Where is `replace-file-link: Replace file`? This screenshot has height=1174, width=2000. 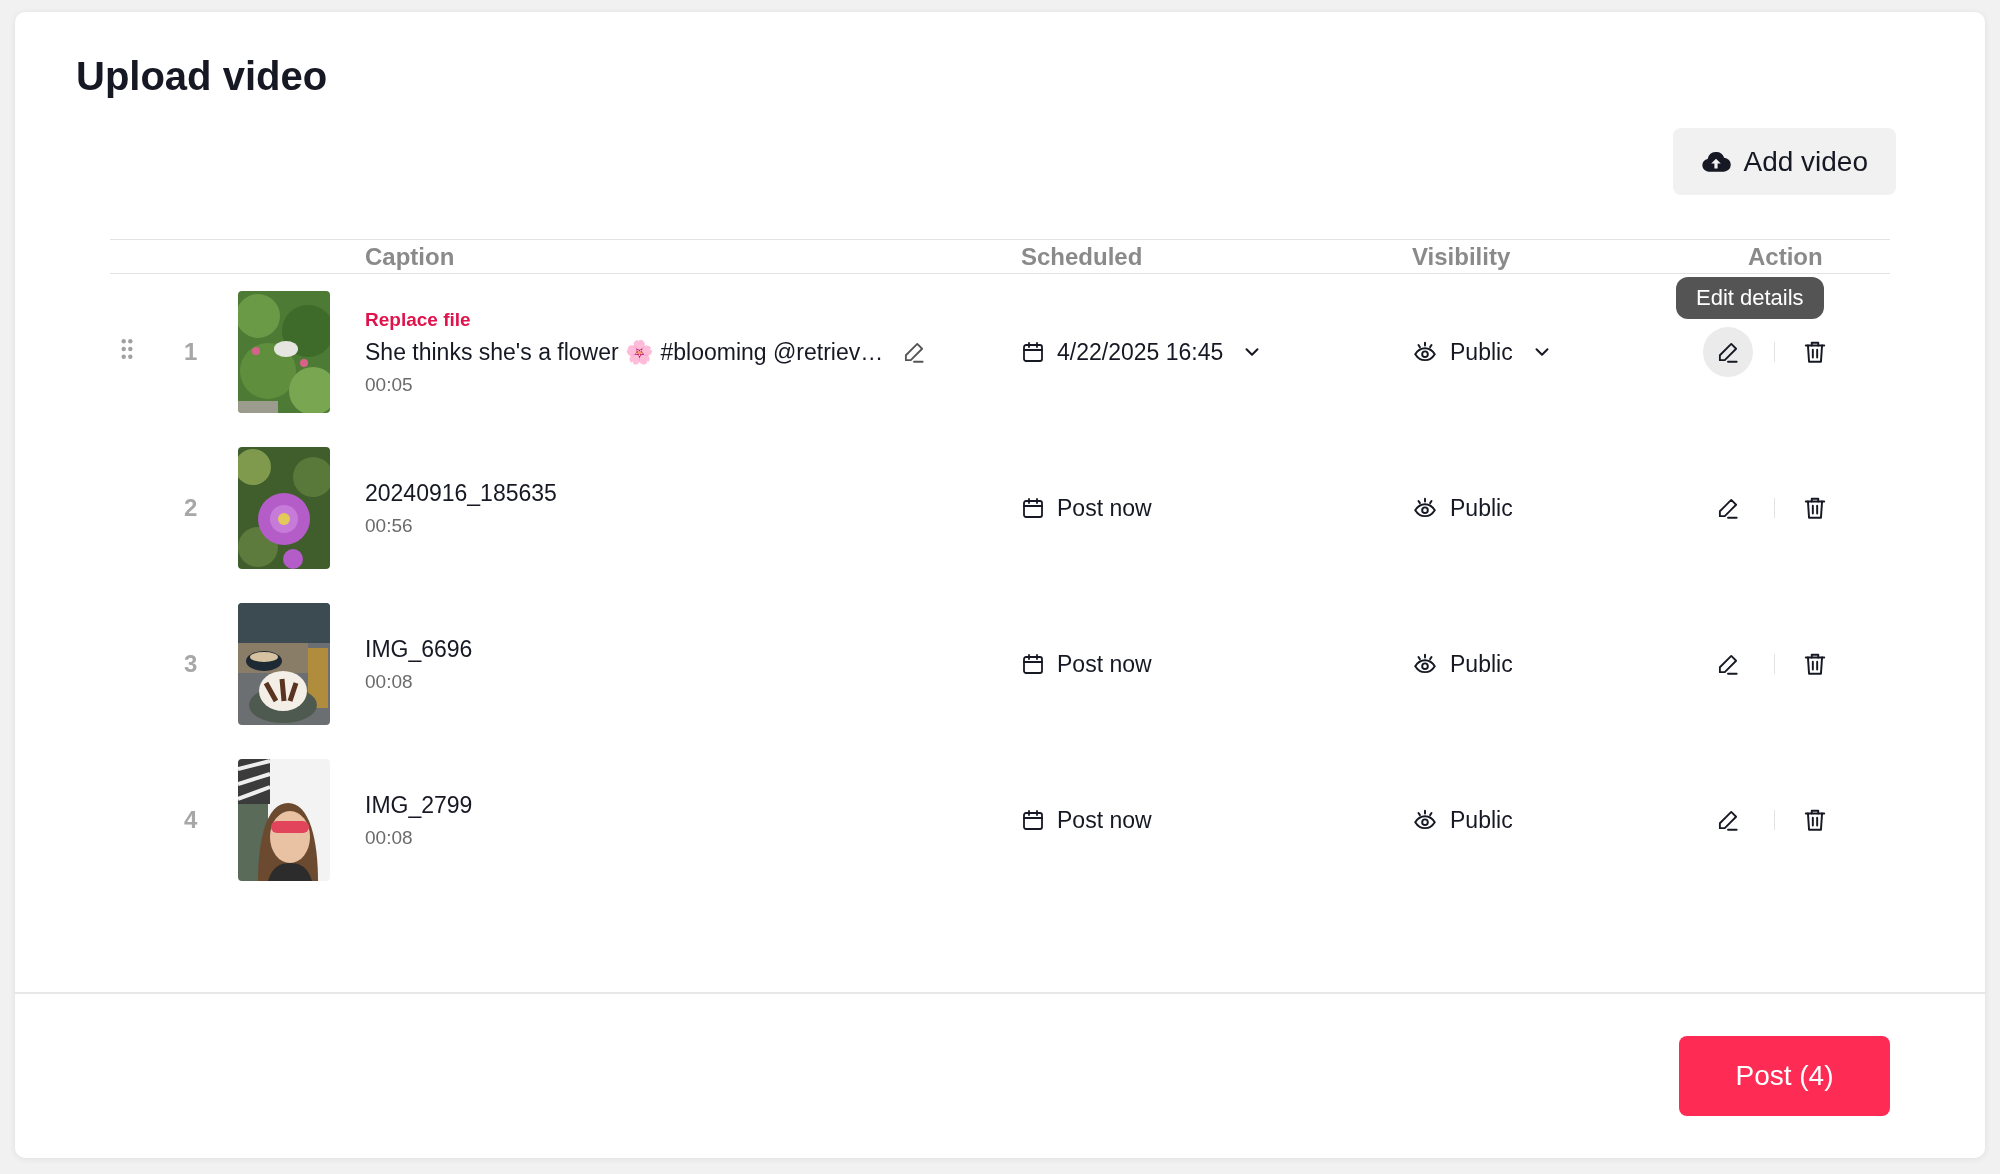
replace-file-link: Replace file is located at coordinates (693, 319).